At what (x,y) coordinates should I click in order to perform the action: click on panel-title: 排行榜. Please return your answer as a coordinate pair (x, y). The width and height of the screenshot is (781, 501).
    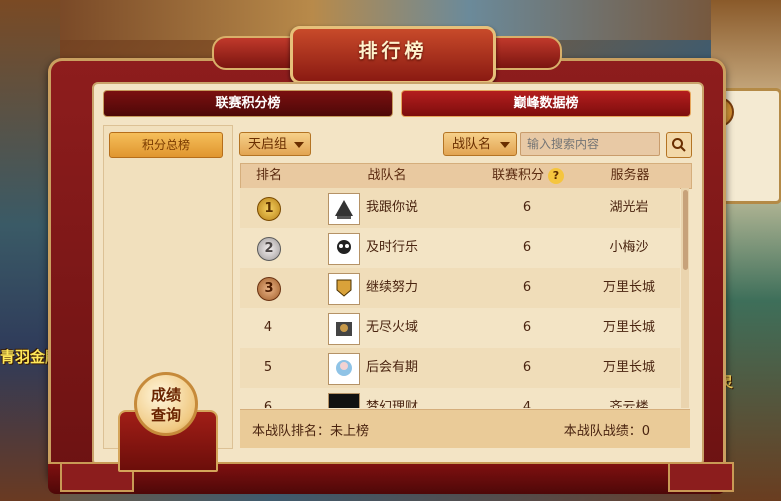
    Looking at the image, I should click on (393, 51).